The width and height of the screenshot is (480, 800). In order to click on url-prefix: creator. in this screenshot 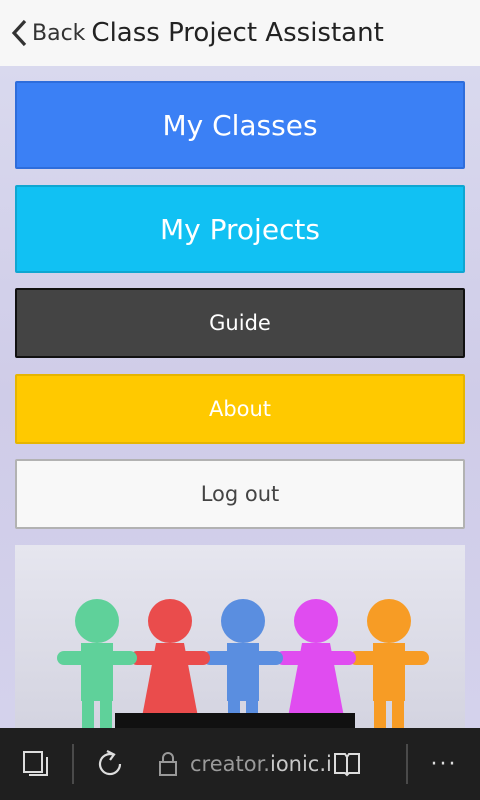, I will do `click(230, 764)`.